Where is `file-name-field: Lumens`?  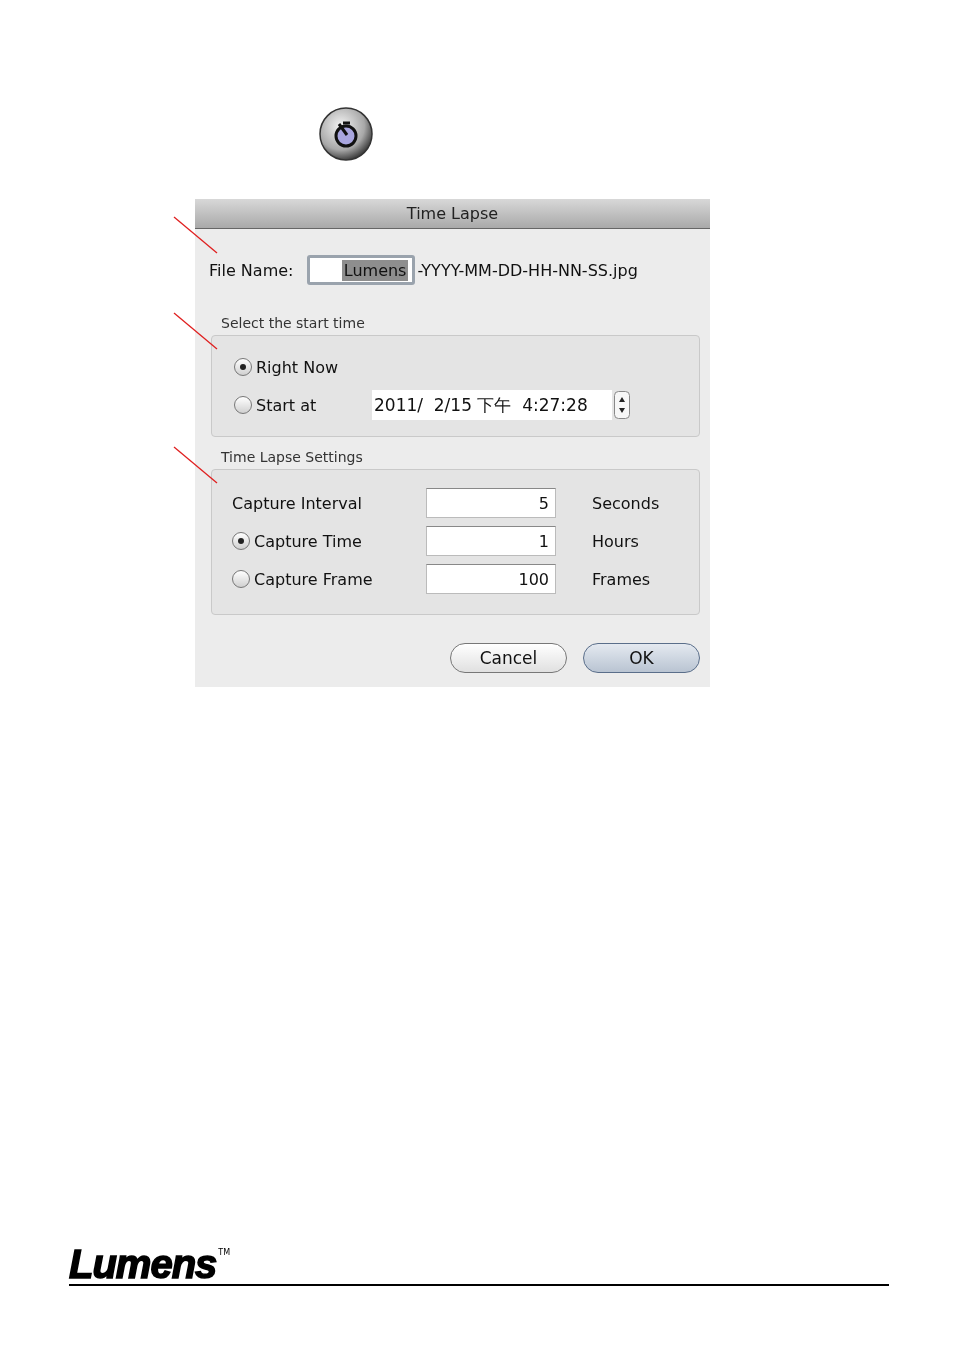
file-name-field: Lumens is located at coordinates (361, 270).